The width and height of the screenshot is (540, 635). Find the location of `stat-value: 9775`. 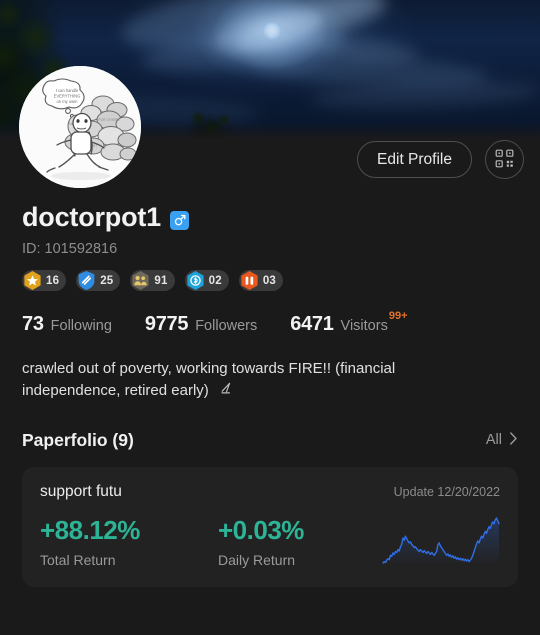

stat-value: 9775 is located at coordinates (166, 324).